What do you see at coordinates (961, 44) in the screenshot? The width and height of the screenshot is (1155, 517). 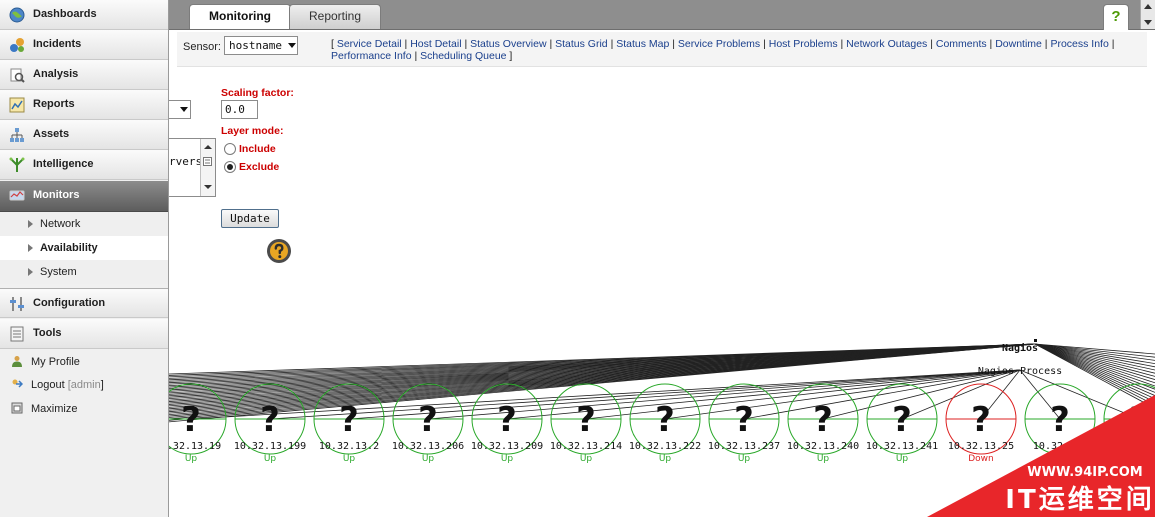 I see `status-nav-link: Comments` at bounding box center [961, 44].